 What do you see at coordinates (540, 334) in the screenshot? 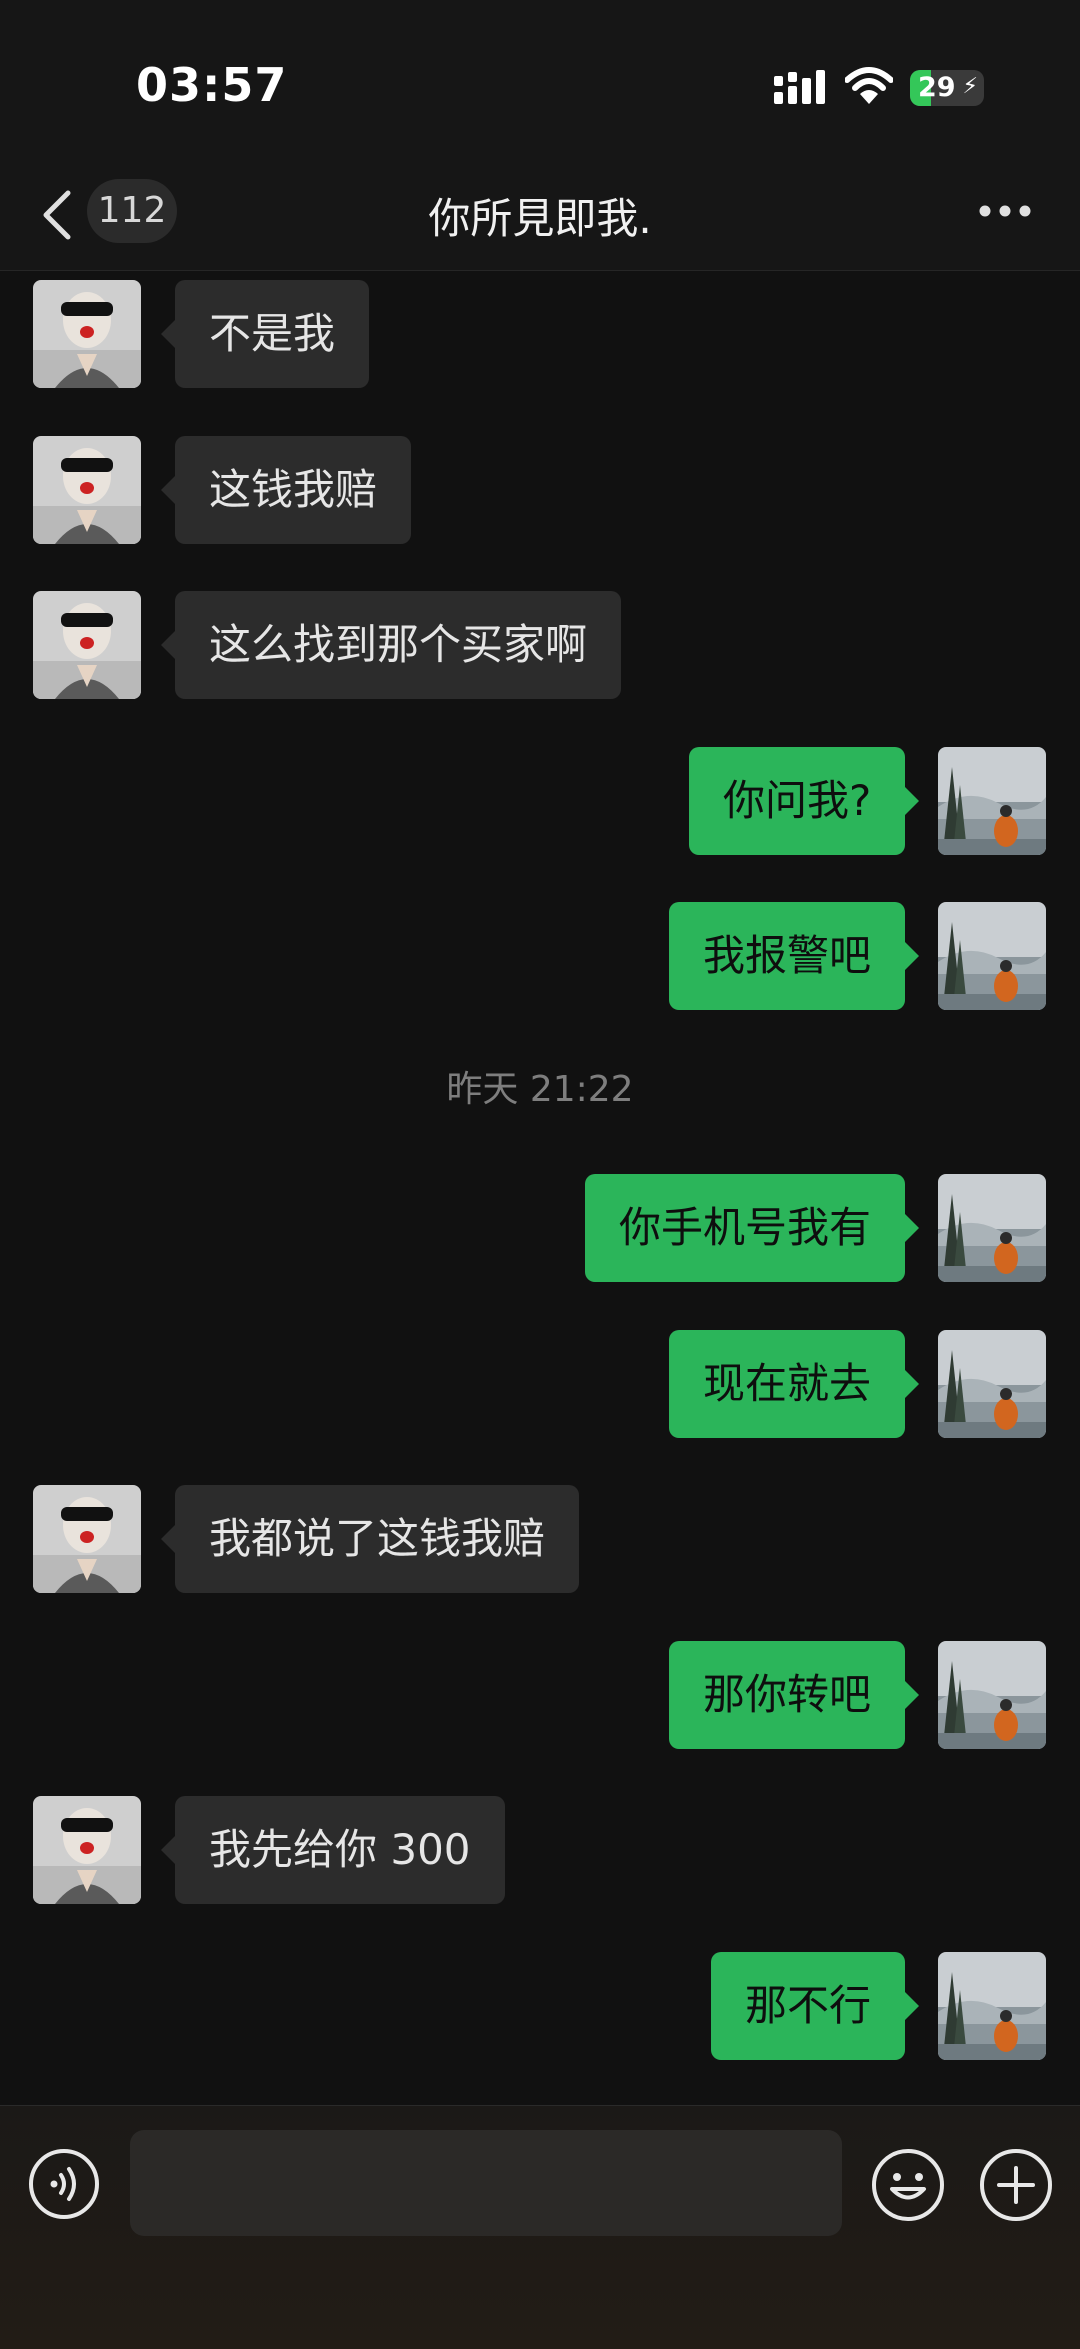
I see `incoming-message: 不是我` at bounding box center [540, 334].